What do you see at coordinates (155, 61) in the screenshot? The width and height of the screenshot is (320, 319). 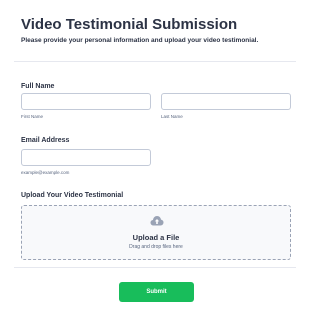 I see `header-divider` at bounding box center [155, 61].